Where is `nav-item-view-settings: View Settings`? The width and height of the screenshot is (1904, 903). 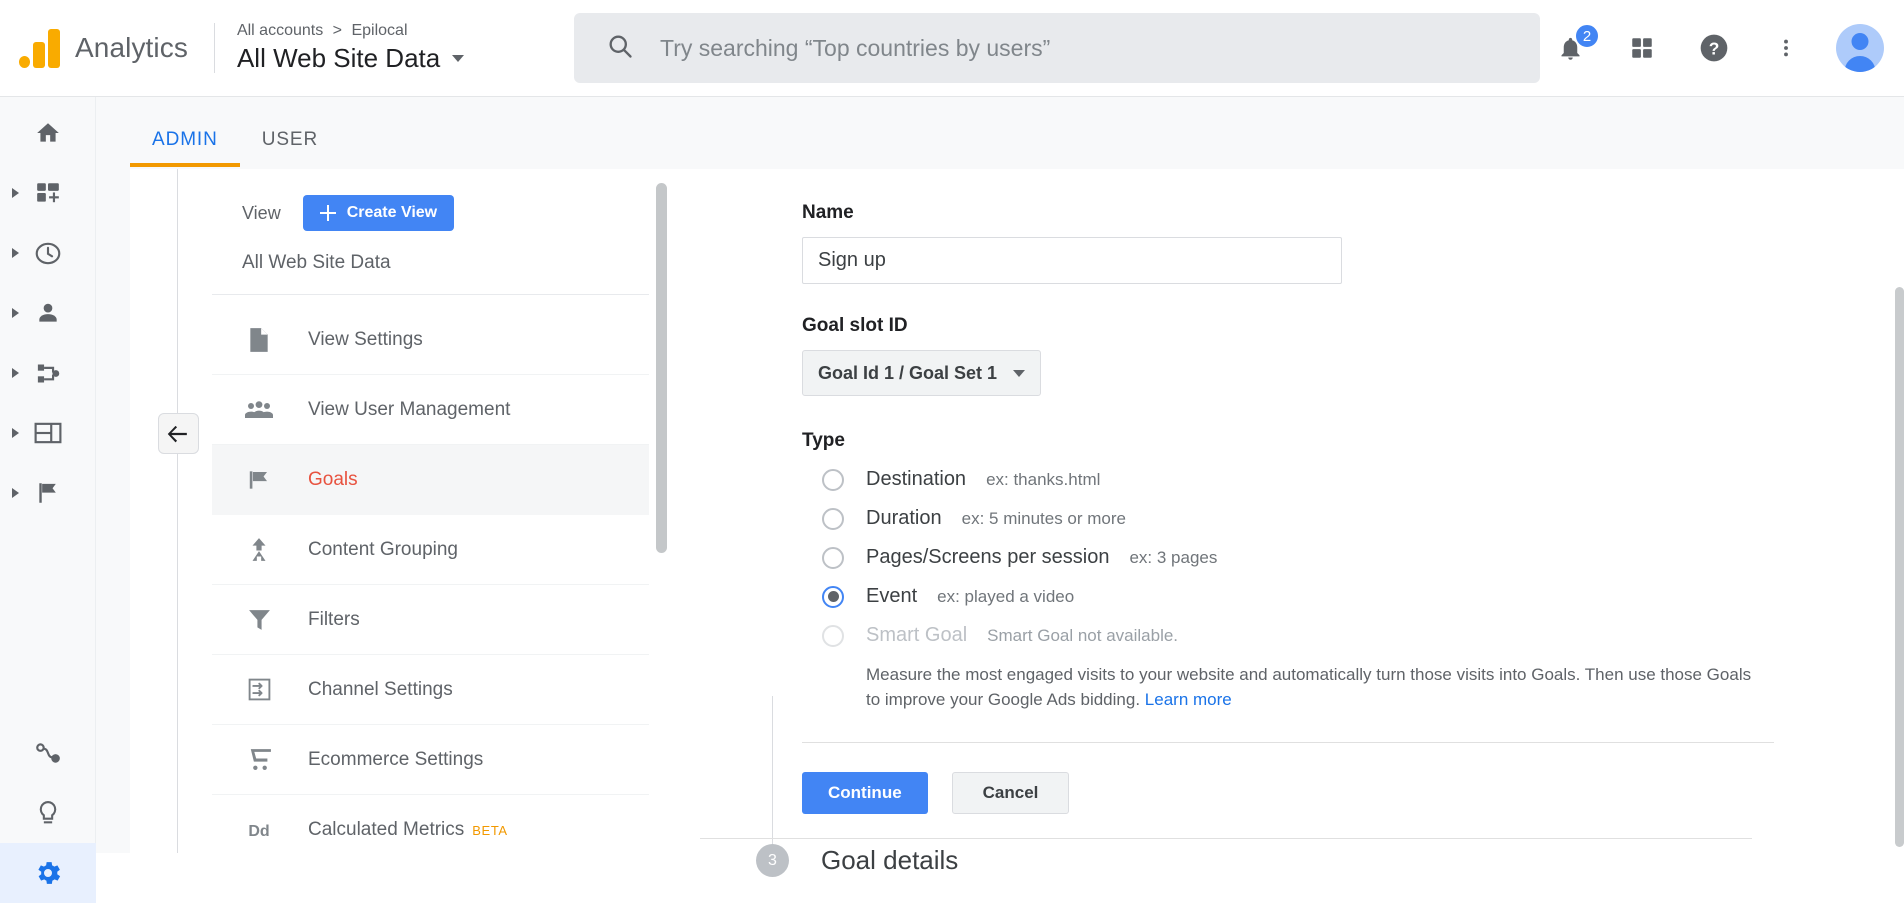 nav-item-view-settings: View Settings is located at coordinates (430, 340).